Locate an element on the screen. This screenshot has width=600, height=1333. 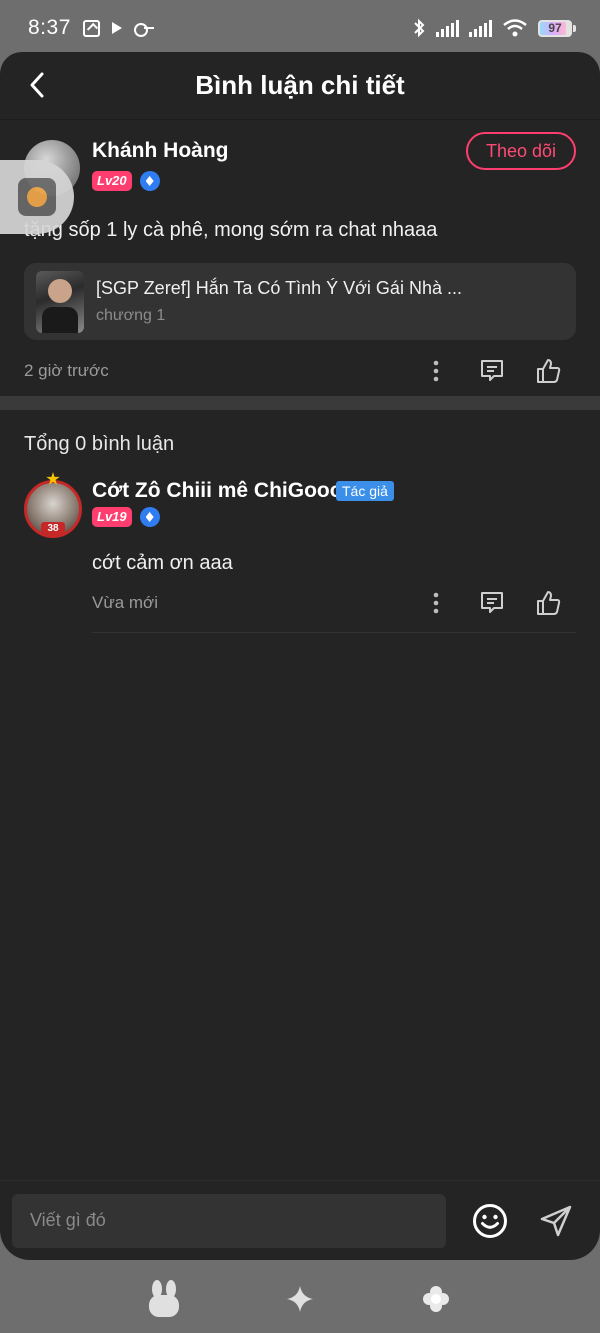
smiley-icon is located at coordinates (490, 1220).